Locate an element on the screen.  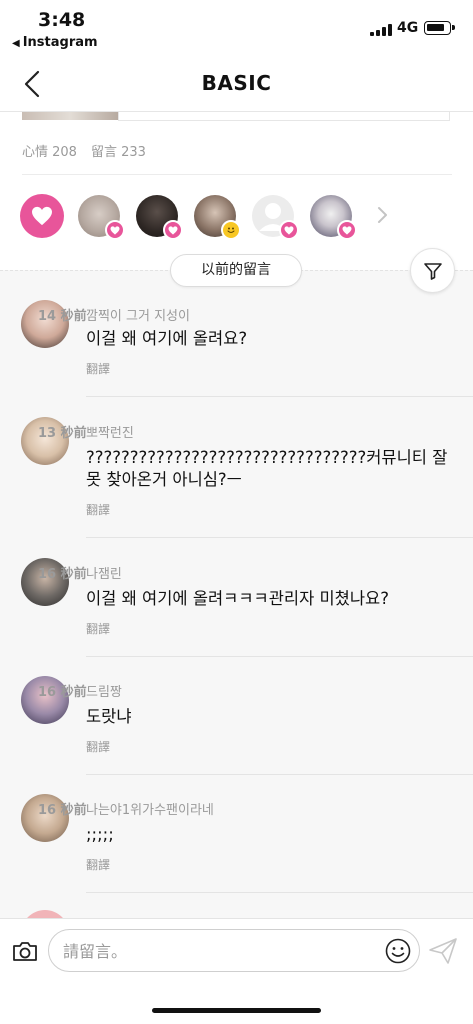
post-image-thumbnail is located at coordinates (70, 116).